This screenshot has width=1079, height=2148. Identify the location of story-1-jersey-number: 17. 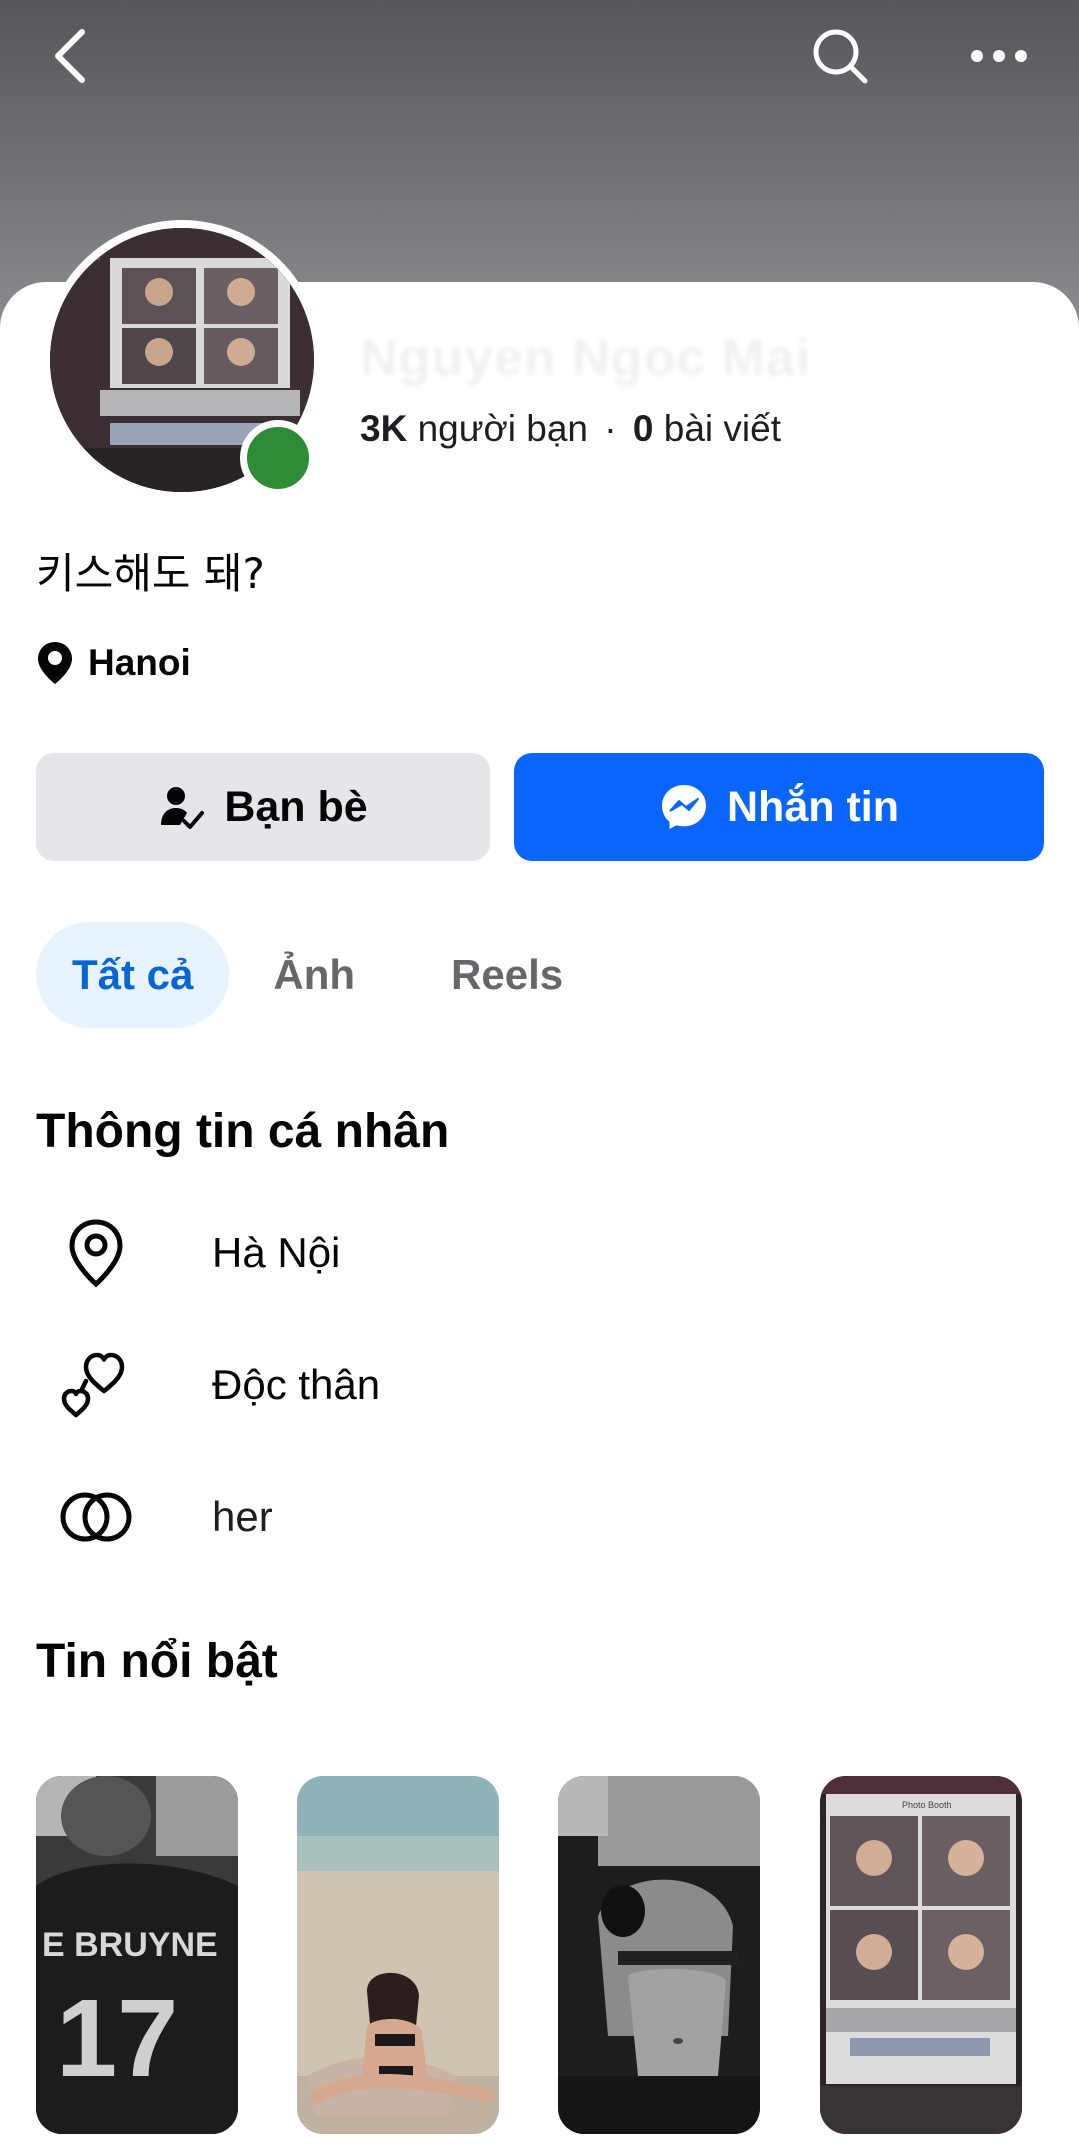
(117, 2038).